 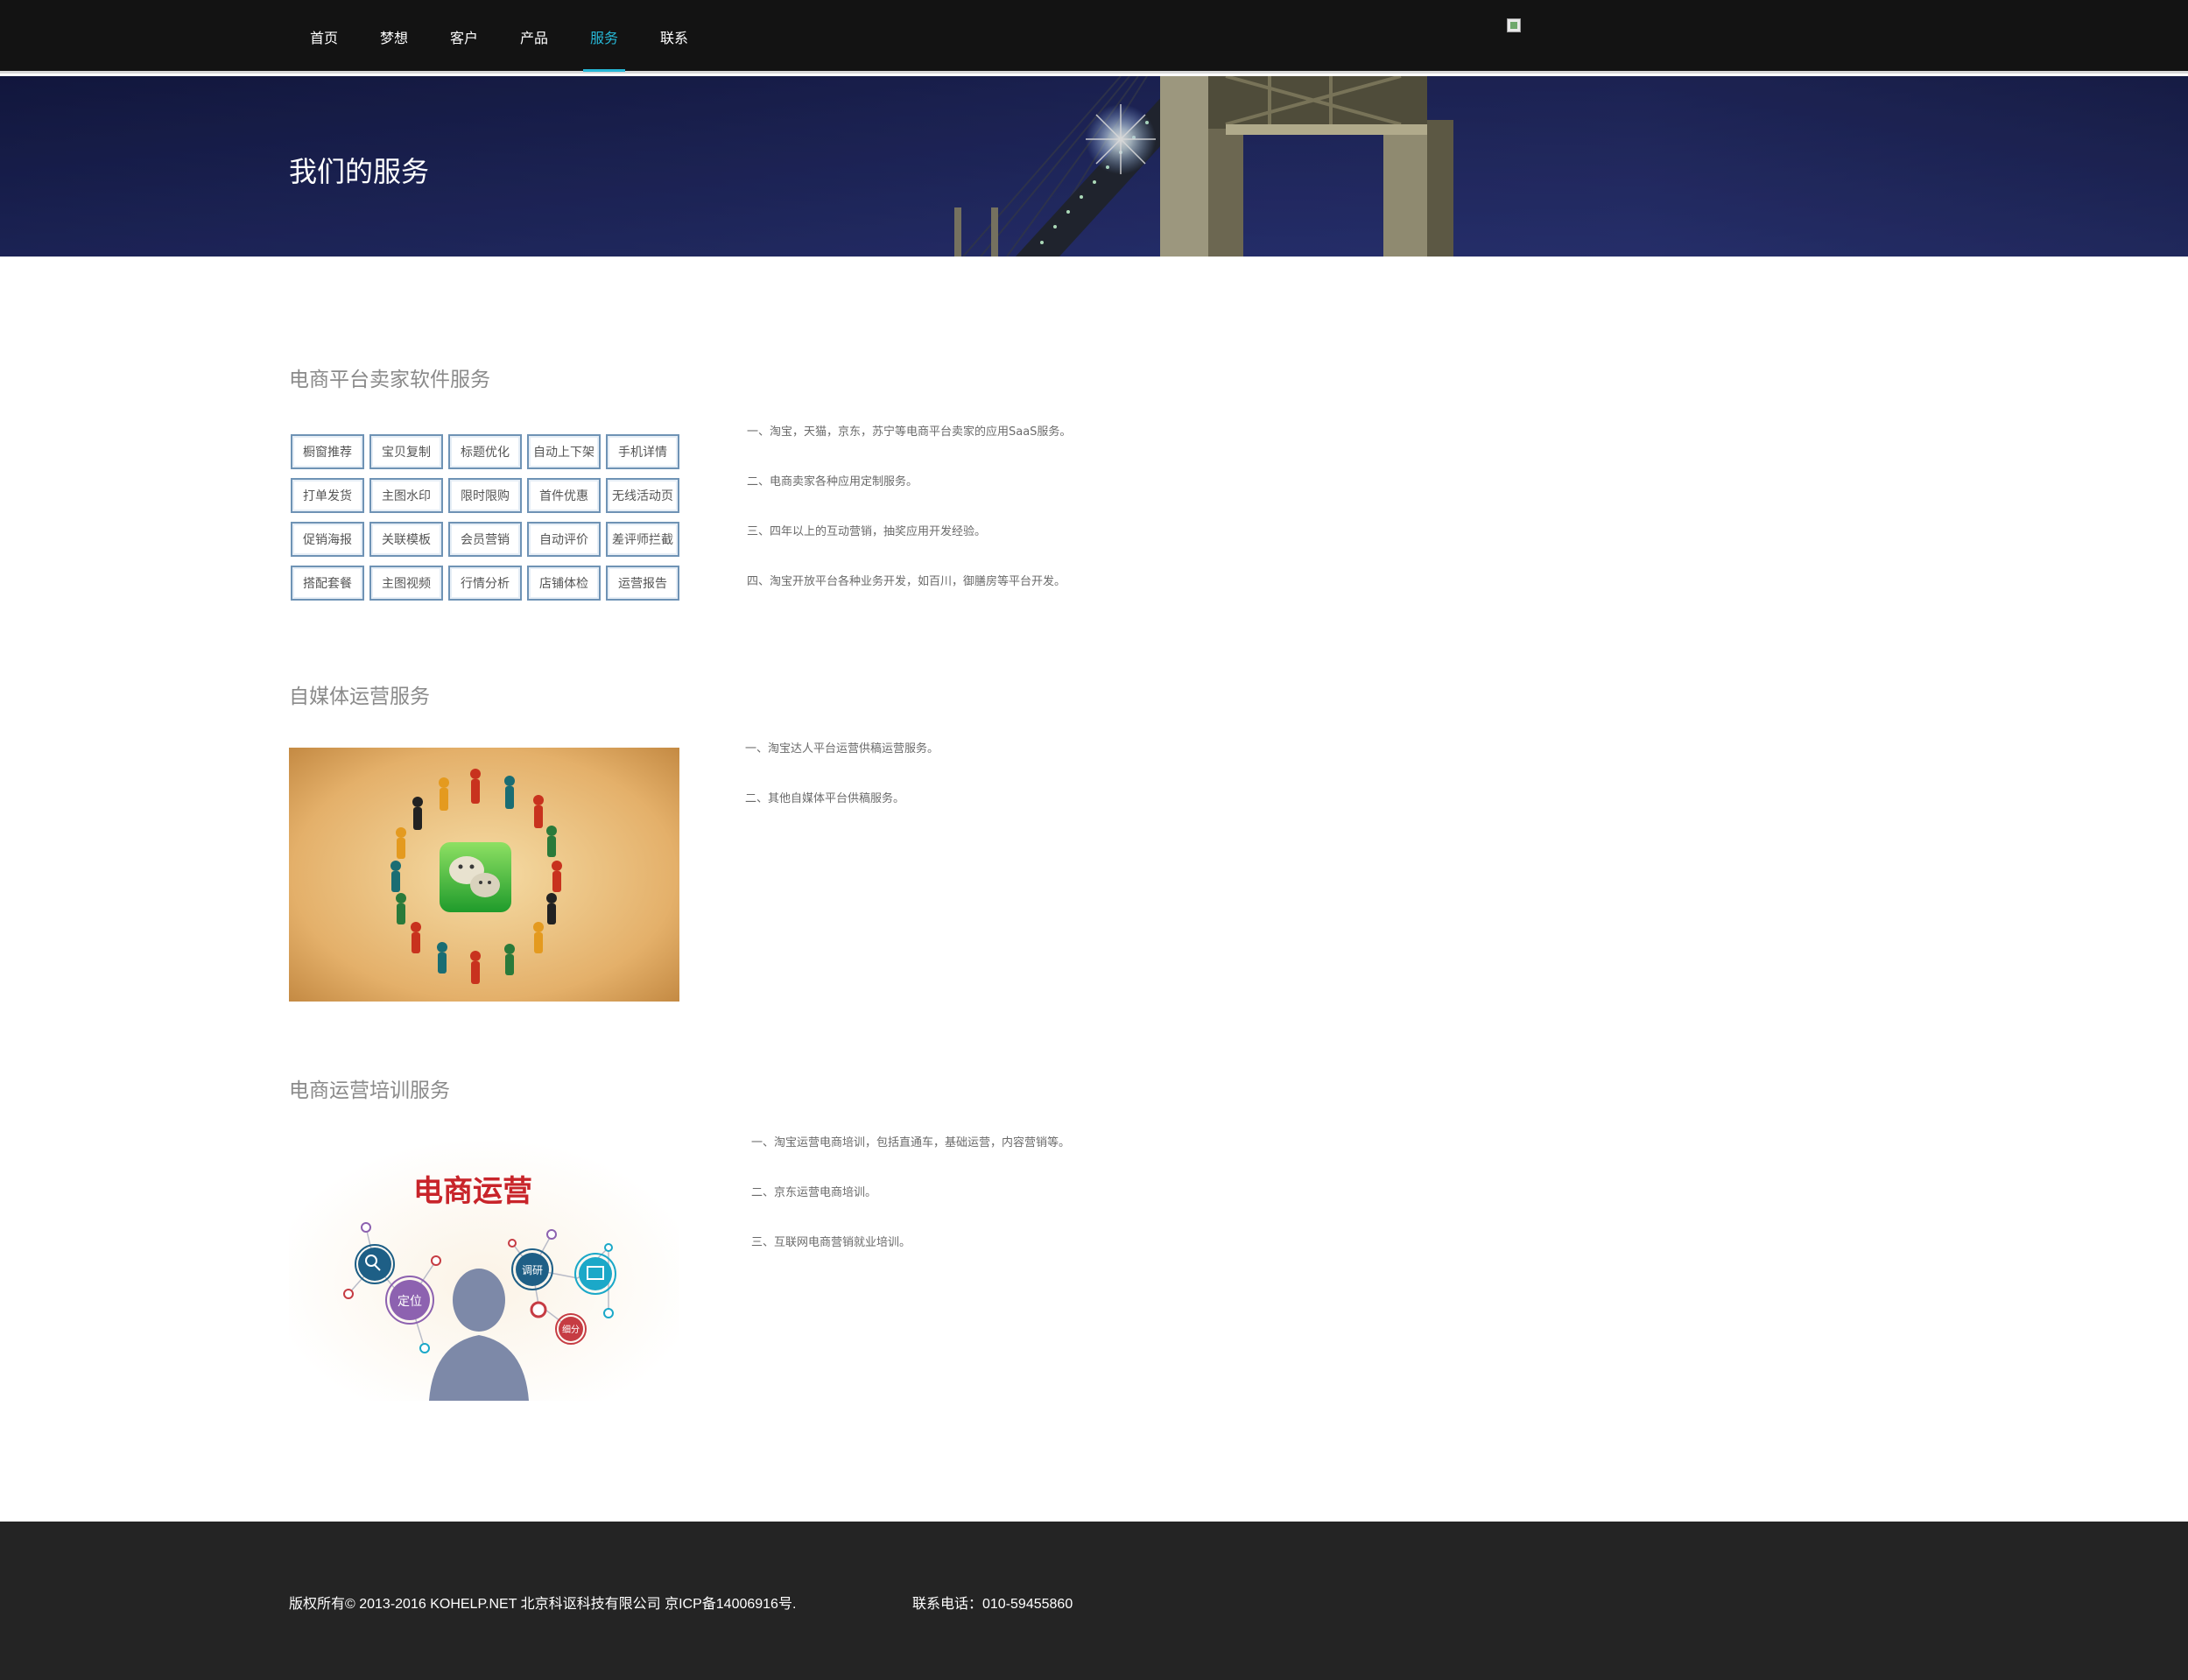 What do you see at coordinates (327, 451) in the screenshot?
I see `tag-button: 橱窗推荐` at bounding box center [327, 451].